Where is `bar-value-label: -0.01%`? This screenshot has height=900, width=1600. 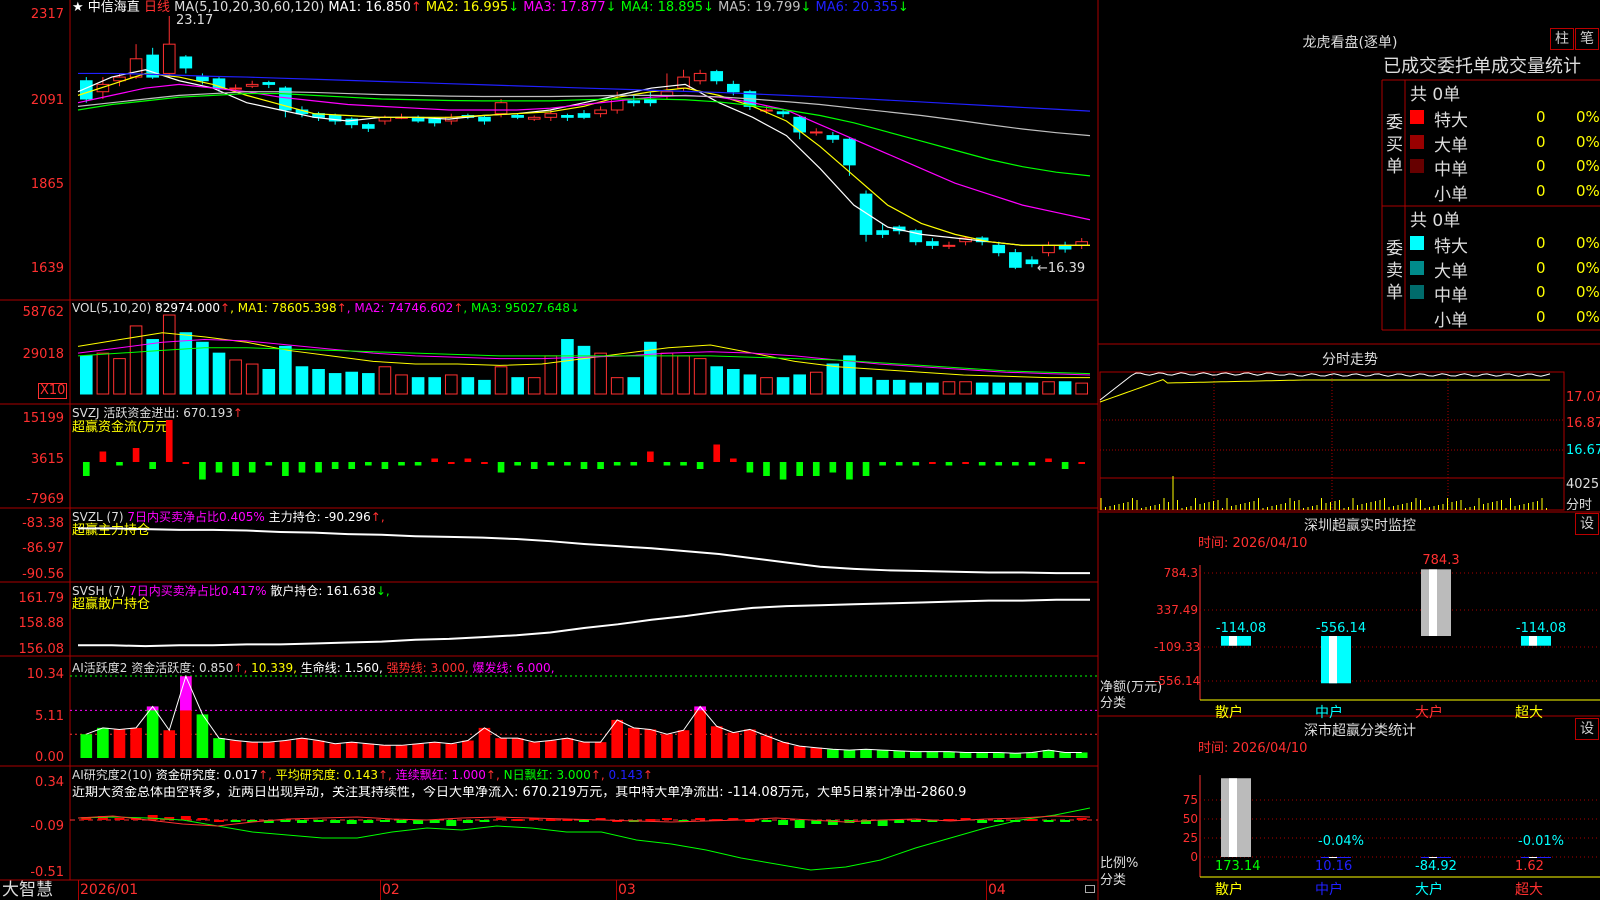 bar-value-label: -0.01% is located at coordinates (1541, 841).